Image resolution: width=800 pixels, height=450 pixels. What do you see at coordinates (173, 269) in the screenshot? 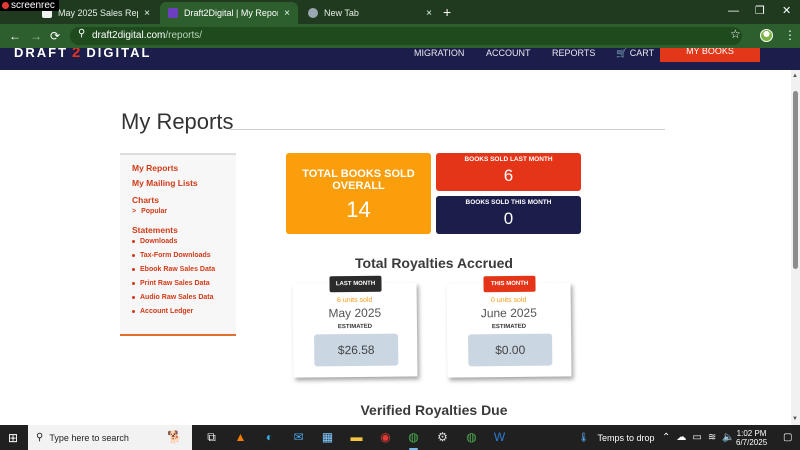
I see `sidebar-item-ebook-raw-sales: Ebook Raw Sales Data` at bounding box center [173, 269].